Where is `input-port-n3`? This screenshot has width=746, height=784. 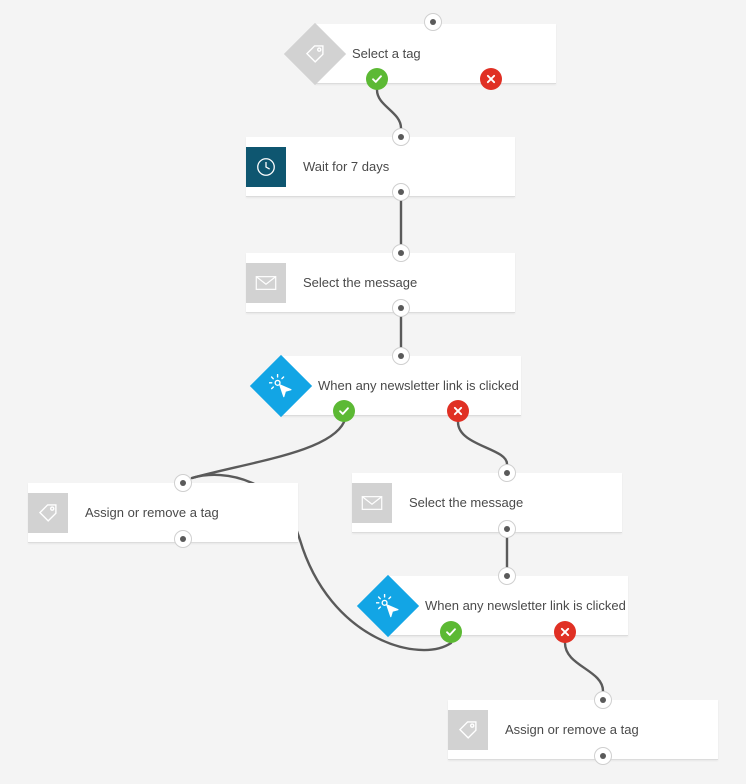
input-port-n3 is located at coordinates (401, 253).